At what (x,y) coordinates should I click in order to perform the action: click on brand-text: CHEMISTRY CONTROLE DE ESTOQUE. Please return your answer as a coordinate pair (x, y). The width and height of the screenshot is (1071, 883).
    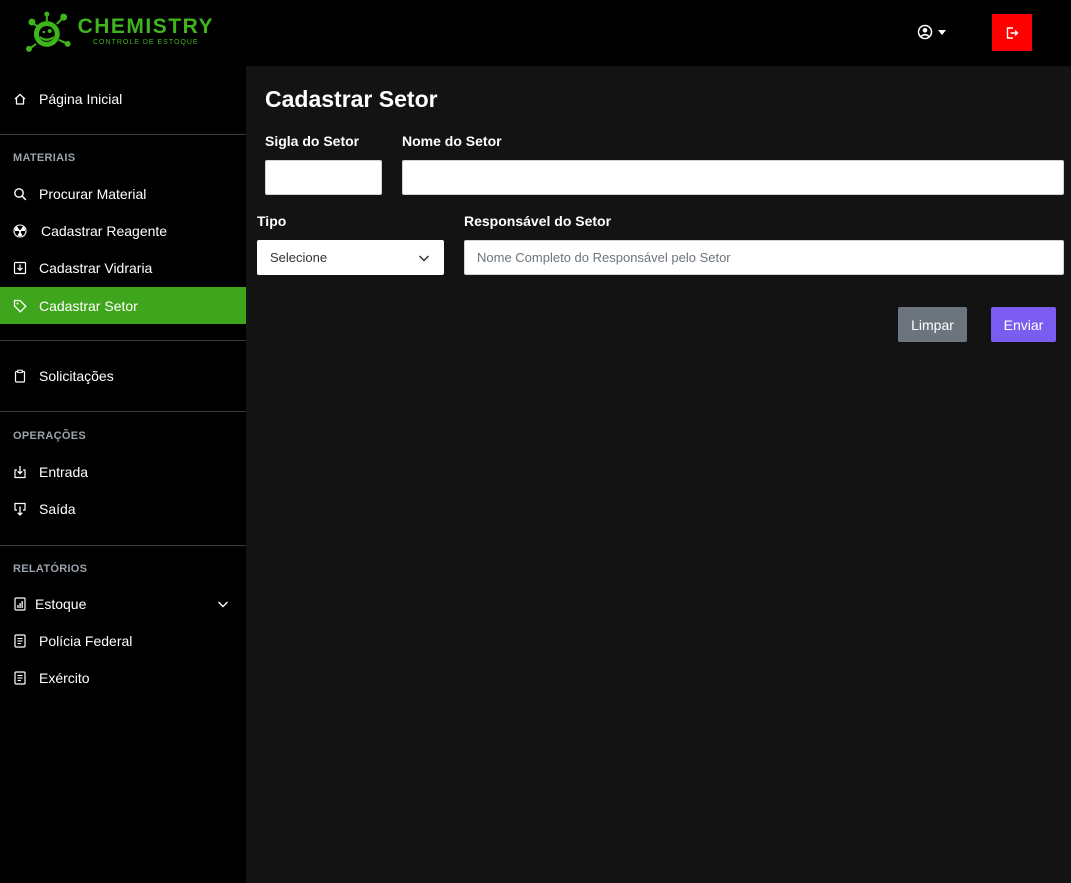
    Looking at the image, I should click on (146, 32).